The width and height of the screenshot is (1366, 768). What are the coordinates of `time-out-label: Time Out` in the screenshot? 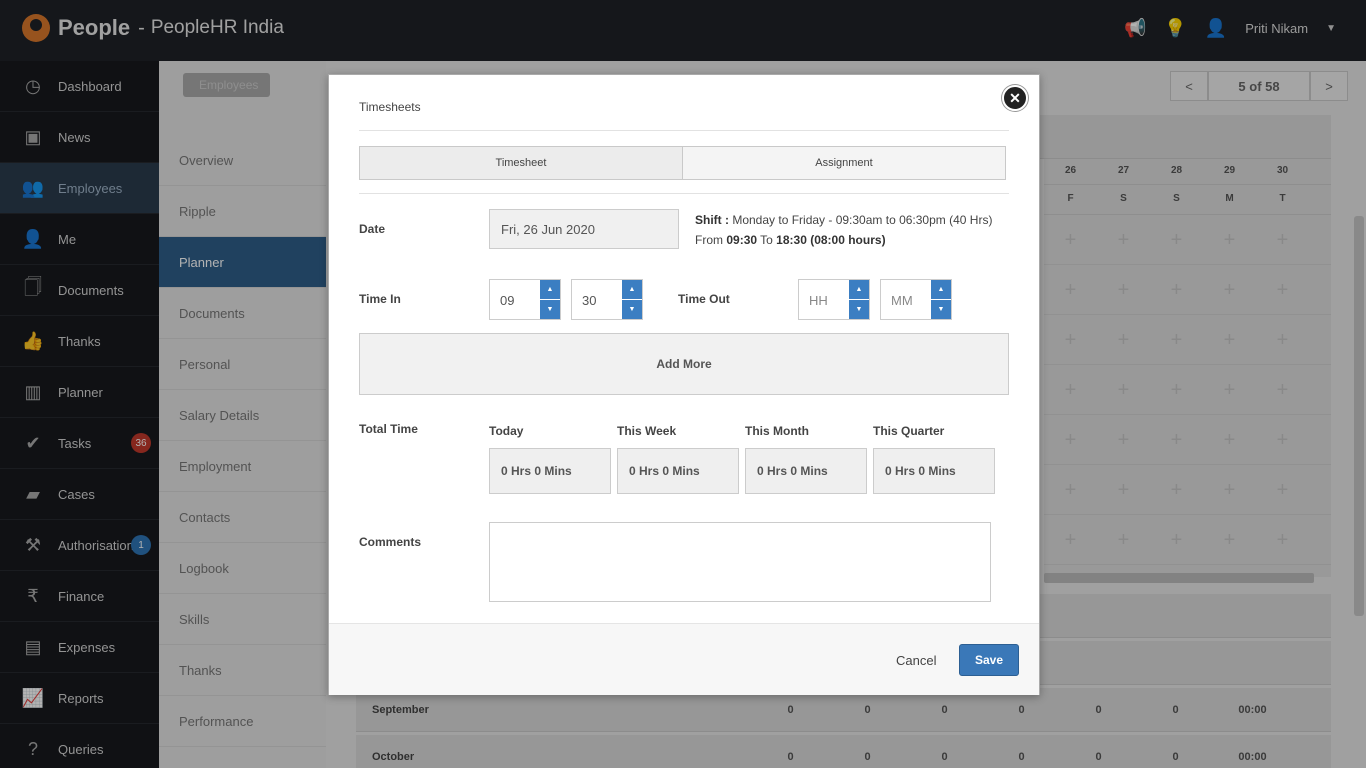 It's located at (704, 299).